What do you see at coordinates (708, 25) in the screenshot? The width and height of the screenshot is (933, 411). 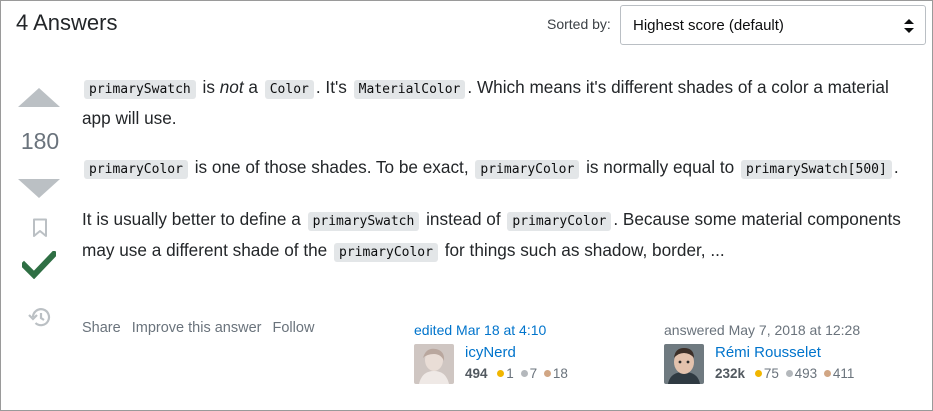 I see `sort-select-value: Highest score (default)` at bounding box center [708, 25].